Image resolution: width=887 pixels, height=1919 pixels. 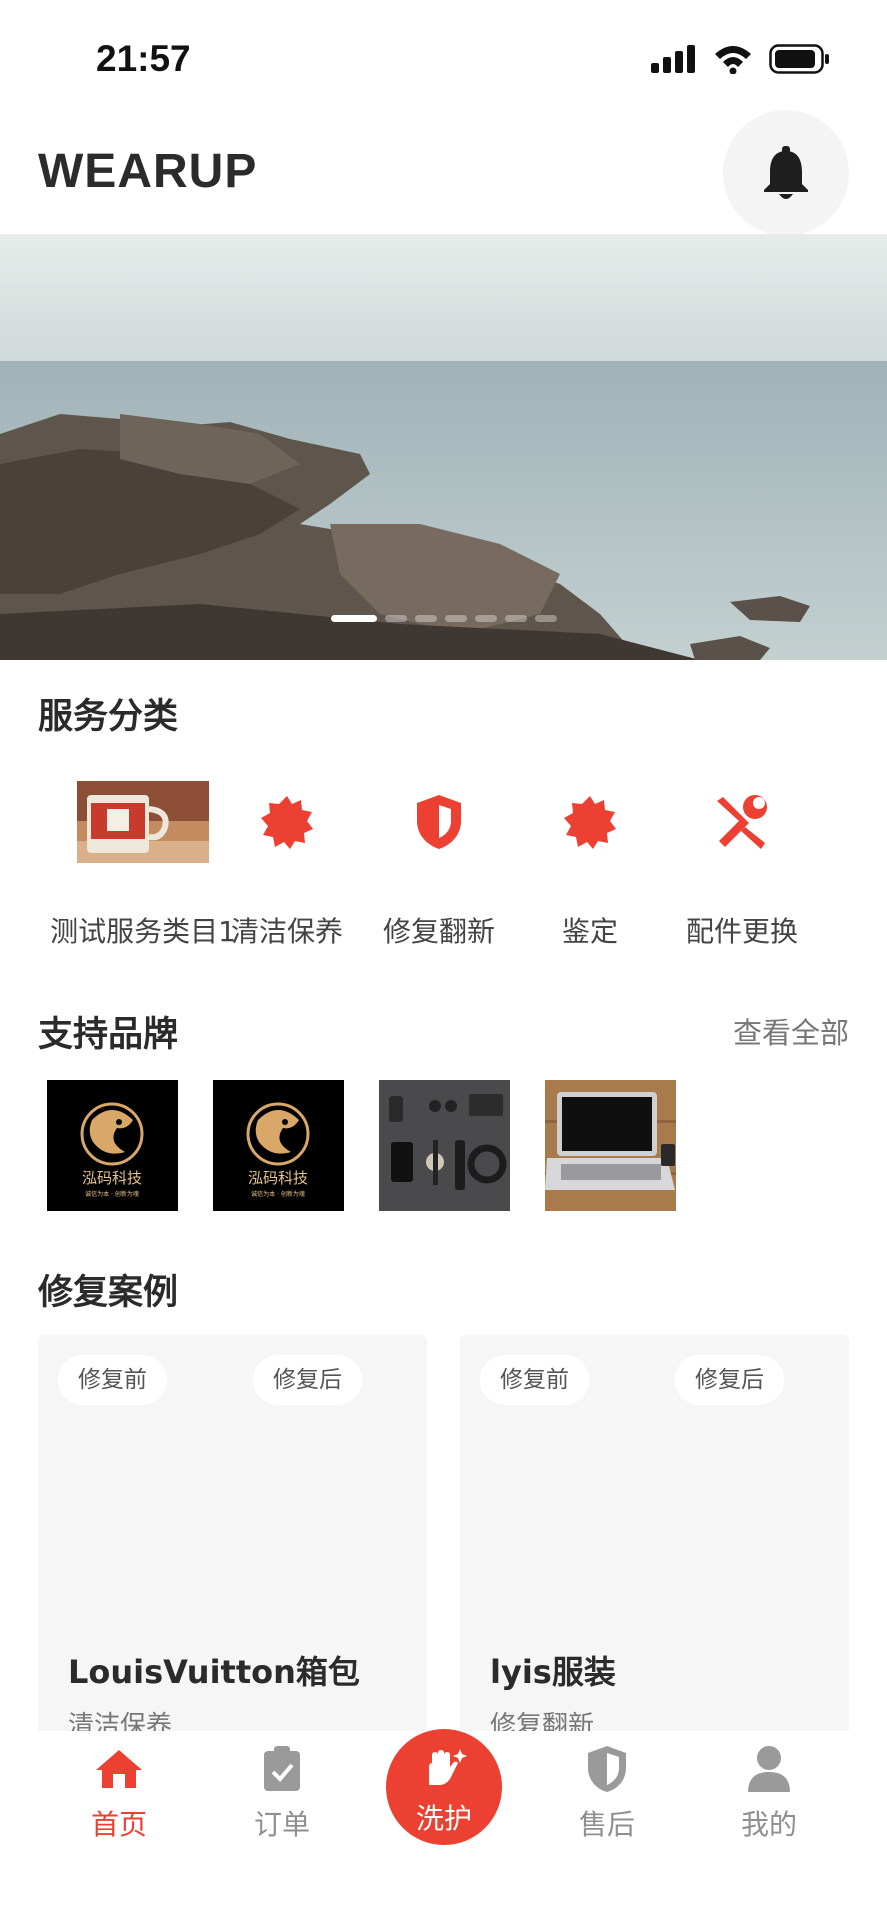 What do you see at coordinates (281, 1824) in the screenshot?
I see `tab-label: 订单` at bounding box center [281, 1824].